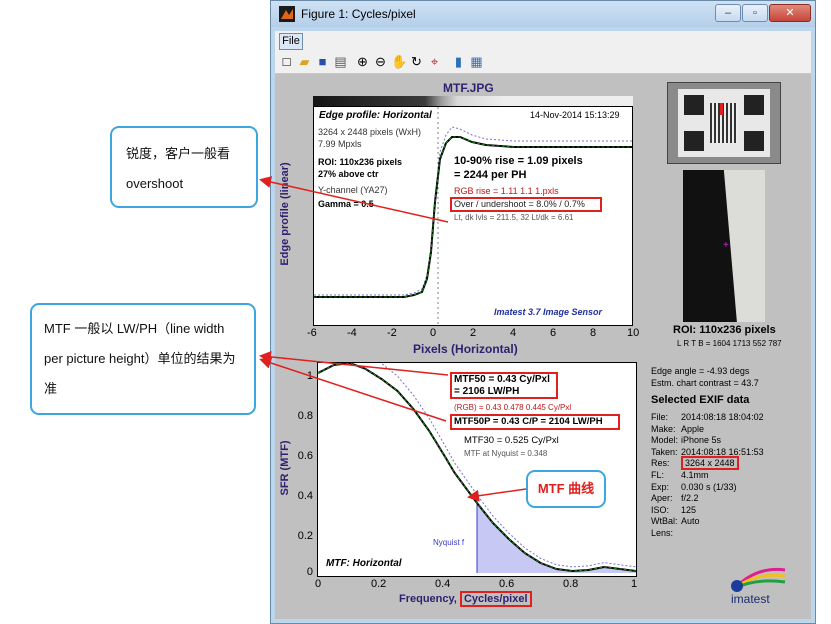 The height and width of the screenshot is (624, 831). I want to click on edge-xticks: -6 -4 -2 0 2 4 6 8 10, so click(473, 334).